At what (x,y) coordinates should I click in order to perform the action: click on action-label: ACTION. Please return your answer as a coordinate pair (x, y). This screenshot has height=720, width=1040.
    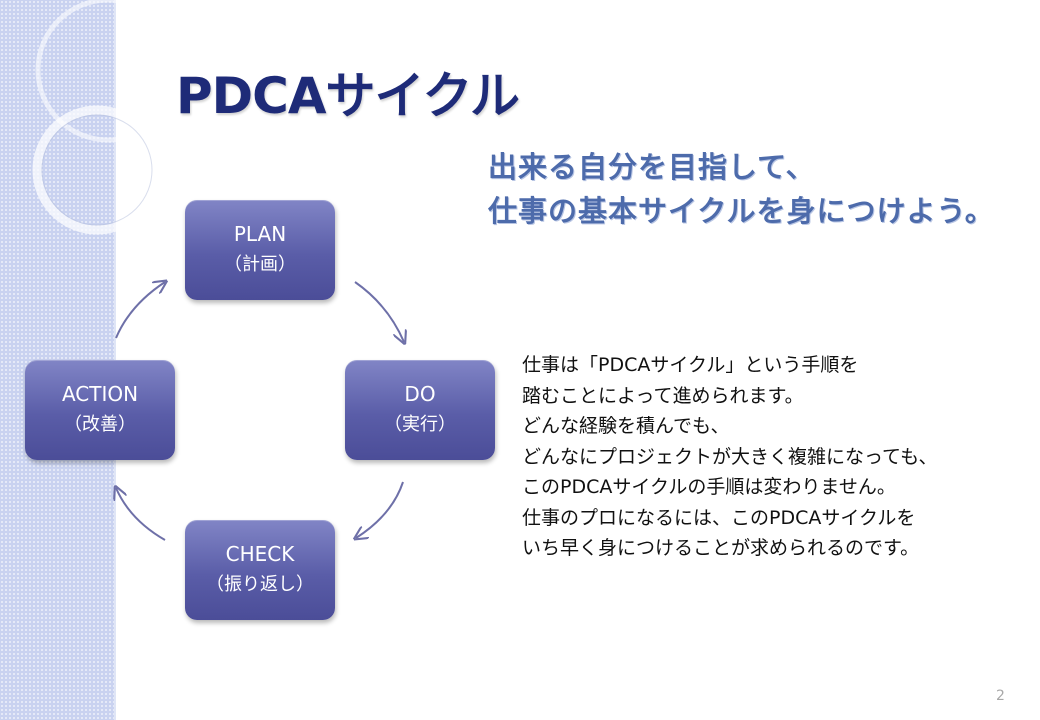
    Looking at the image, I should click on (100, 394).